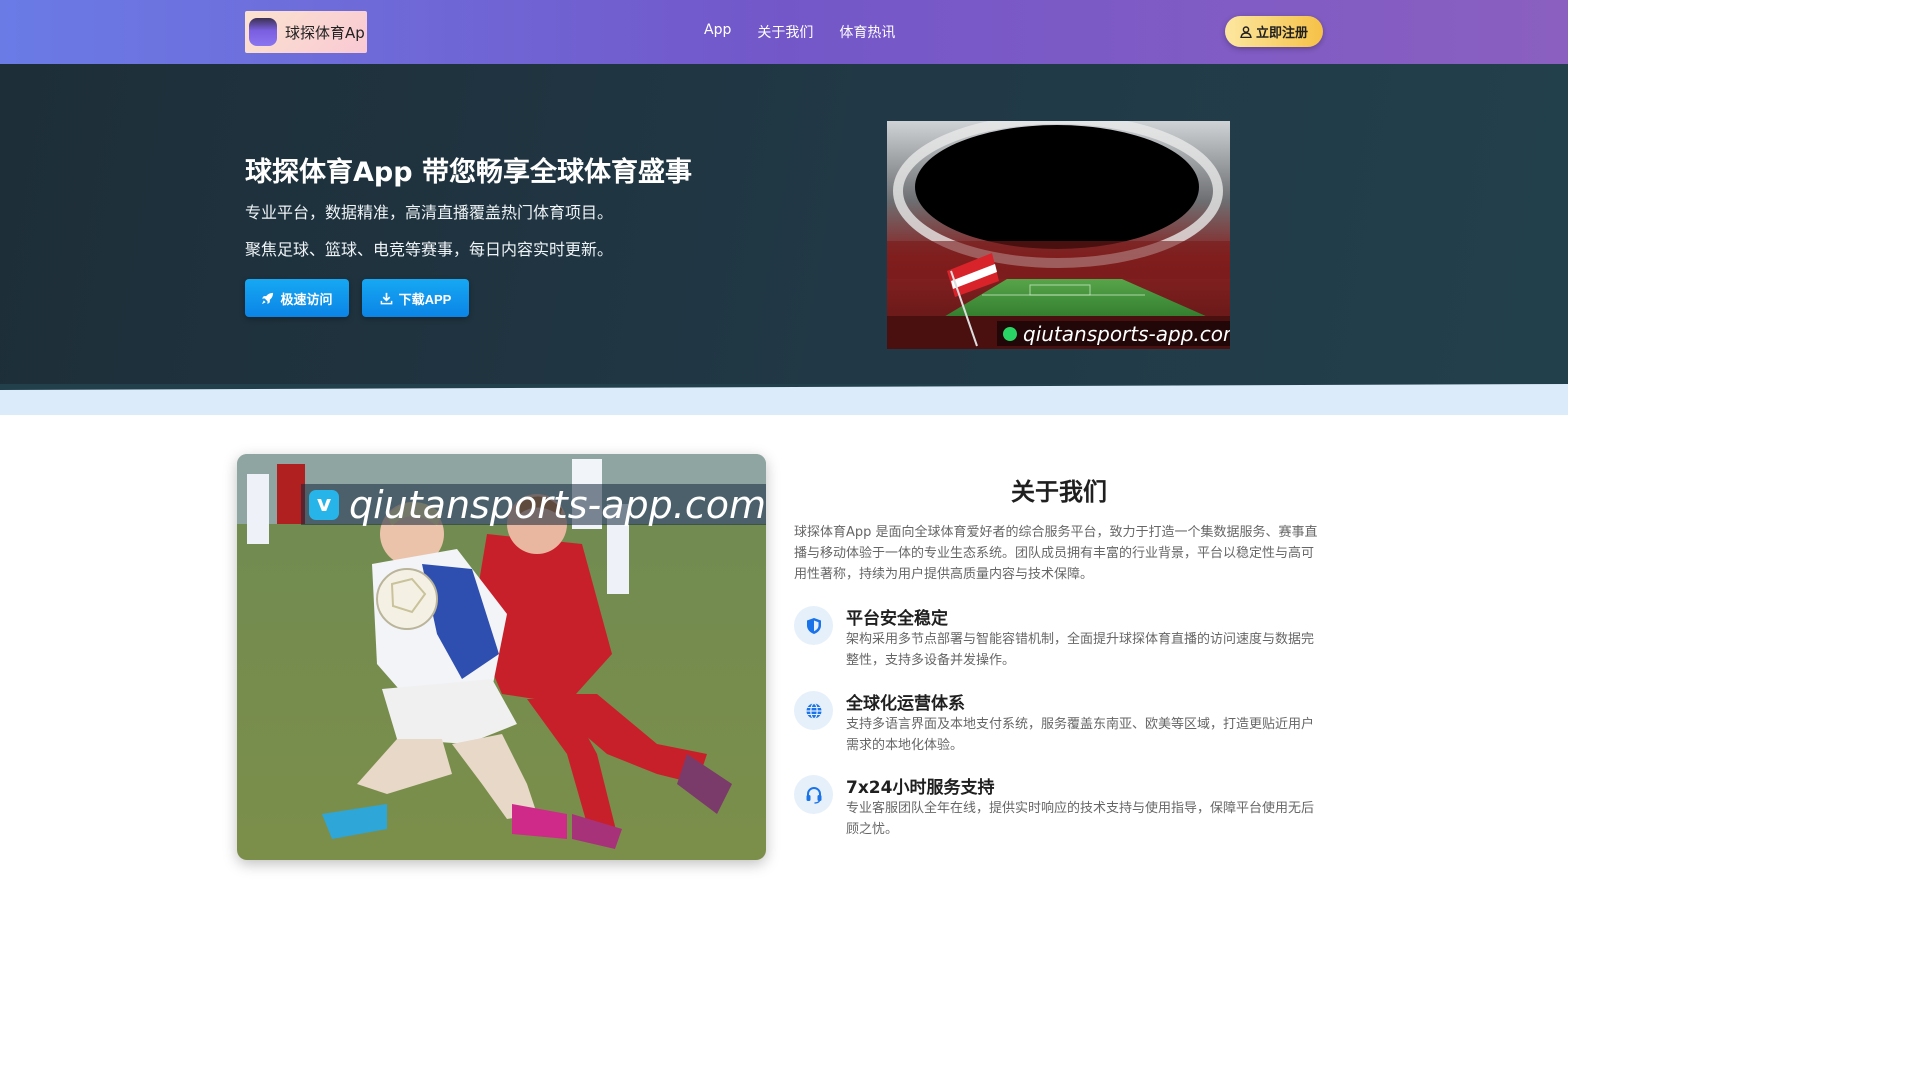  I want to click on stadium-image: qiutansports-app.com, so click(1058, 235).